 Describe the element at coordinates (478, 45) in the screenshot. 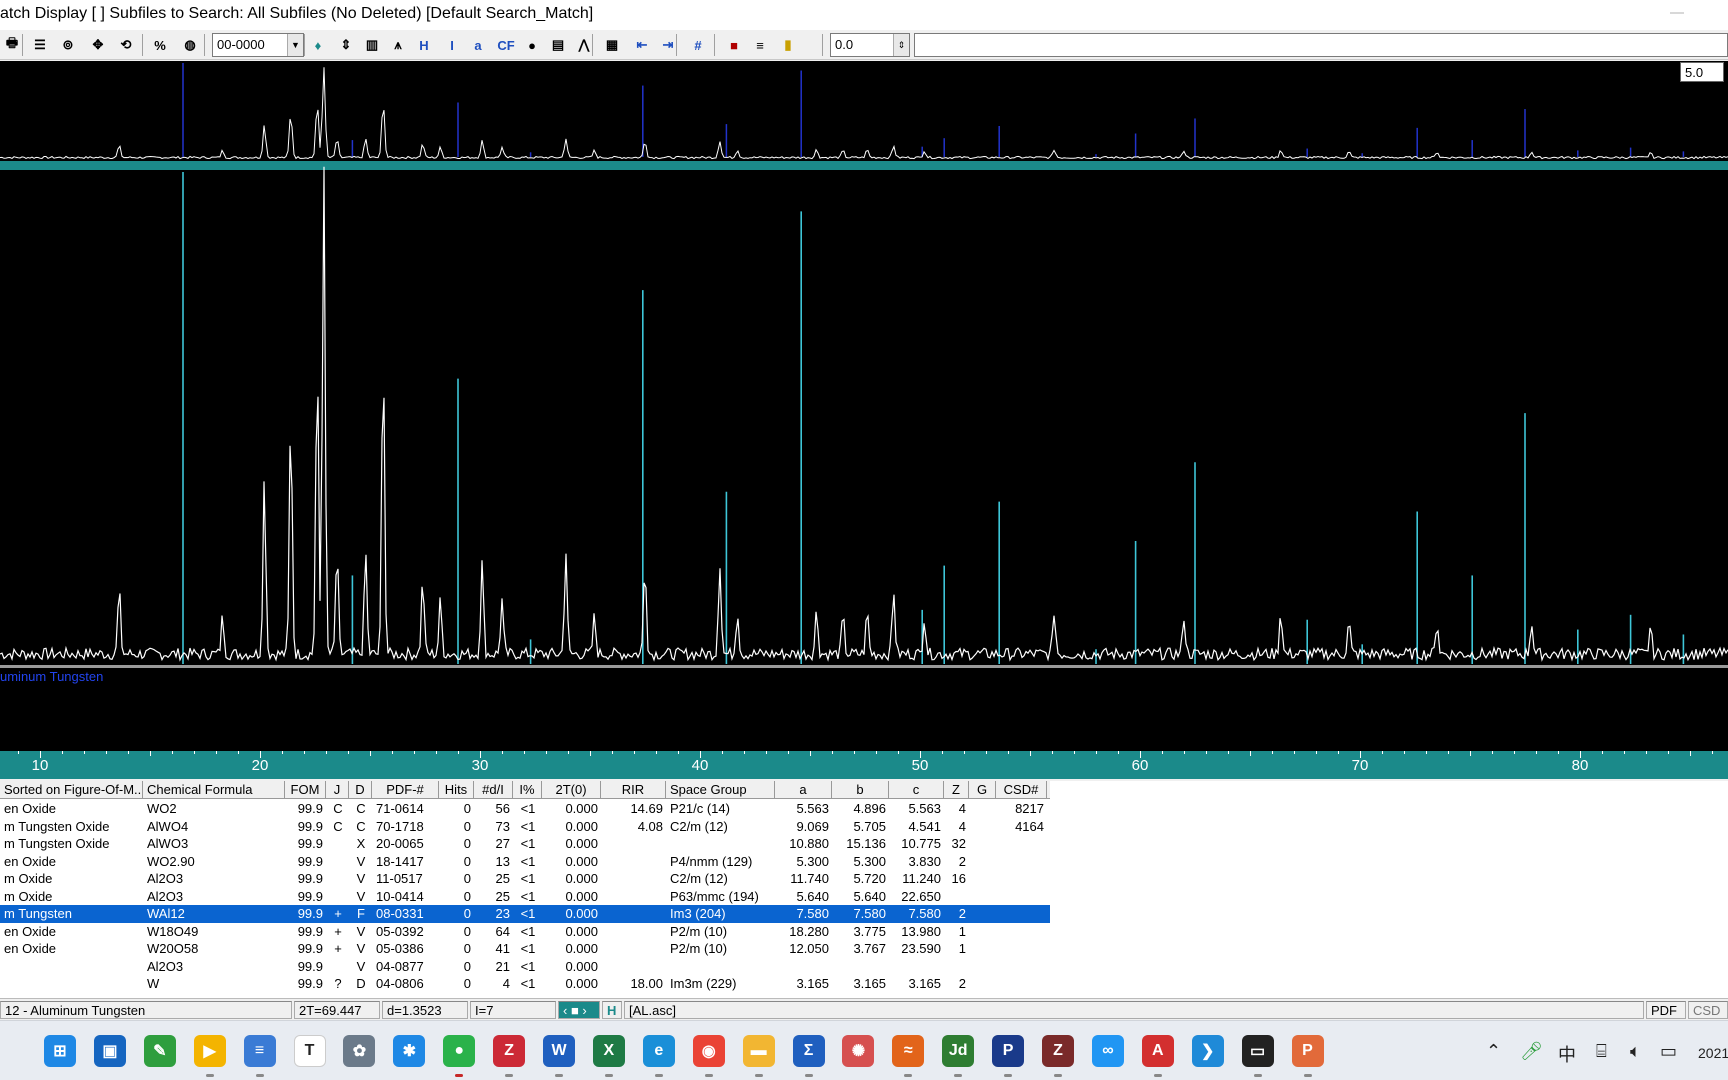

I see `abc-icon: a` at that location.